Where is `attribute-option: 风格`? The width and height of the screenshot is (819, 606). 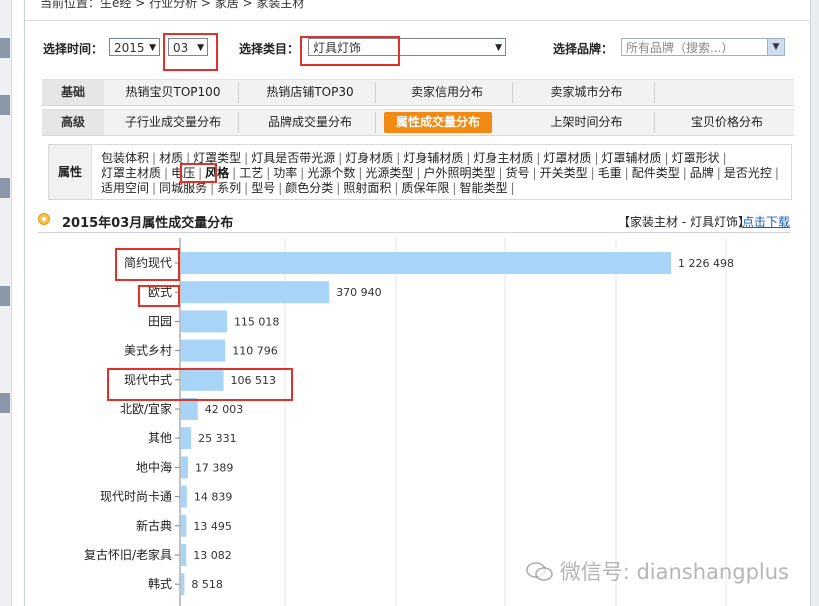
attribute-option: 风格 is located at coordinates (217, 173).